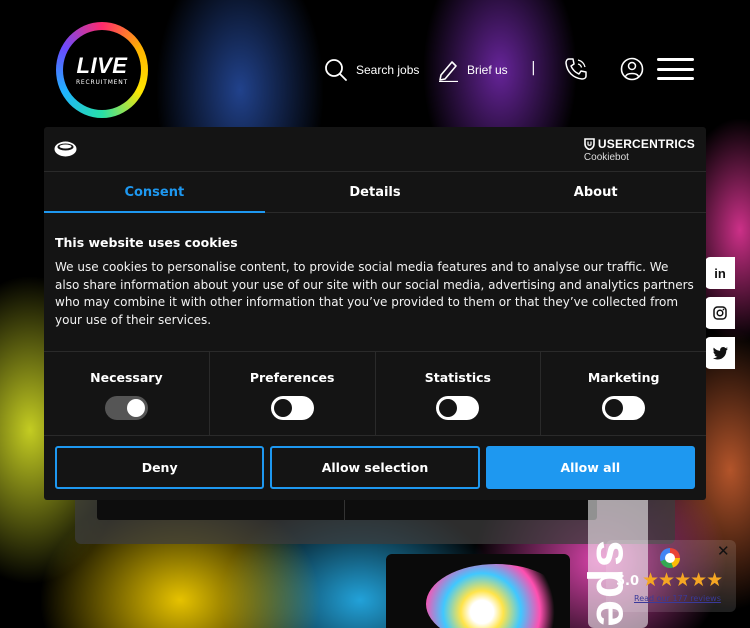  I want to click on marketing-switch, so click(624, 408).